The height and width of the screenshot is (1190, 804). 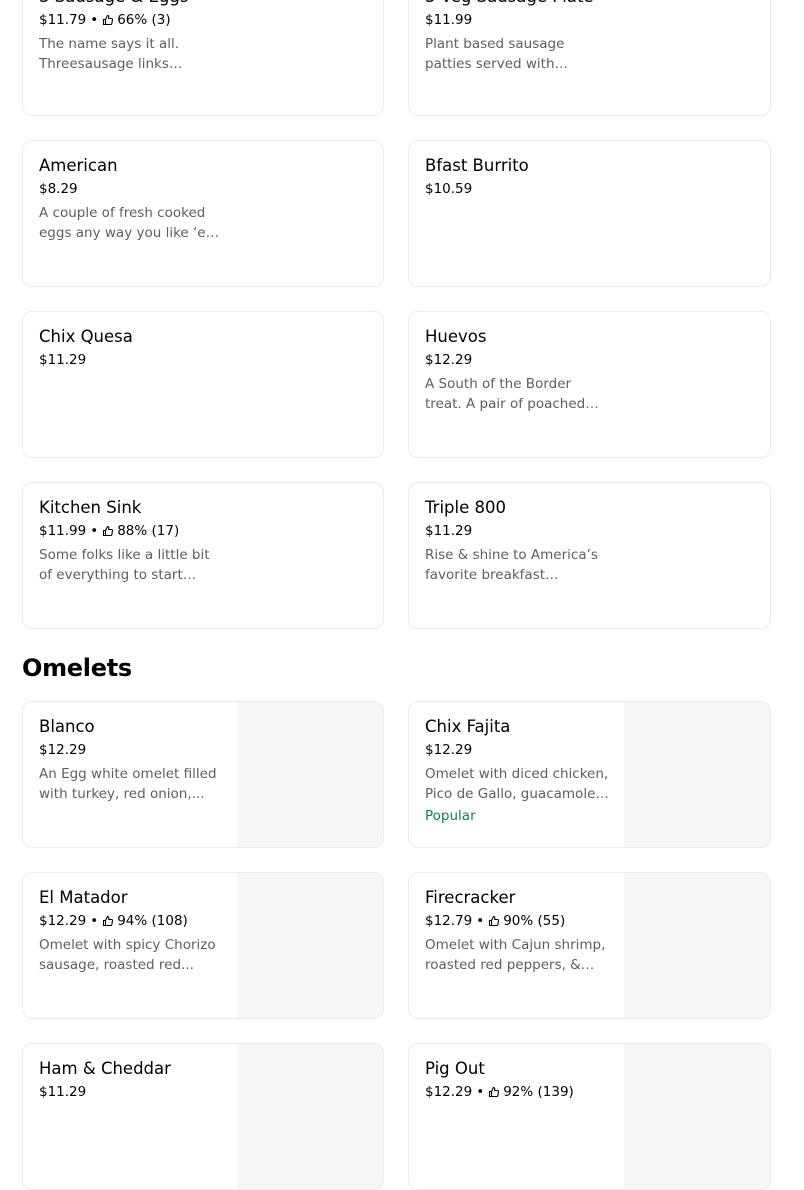 What do you see at coordinates (58, 189) in the screenshot?
I see `item-price: $8.29` at bounding box center [58, 189].